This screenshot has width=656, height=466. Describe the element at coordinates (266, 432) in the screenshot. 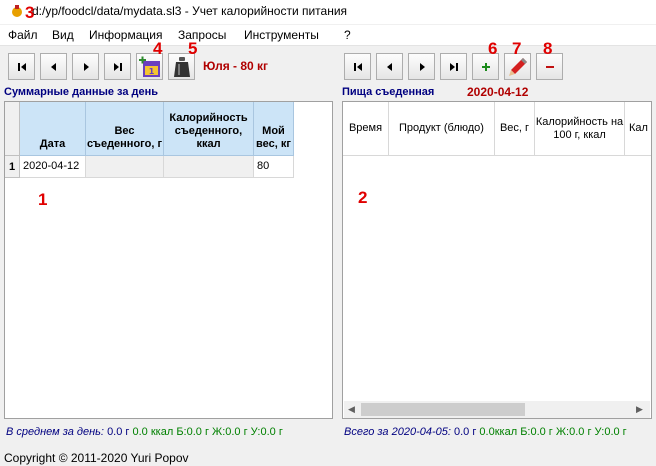

I see `status-average-u: У:0.0 г` at that location.